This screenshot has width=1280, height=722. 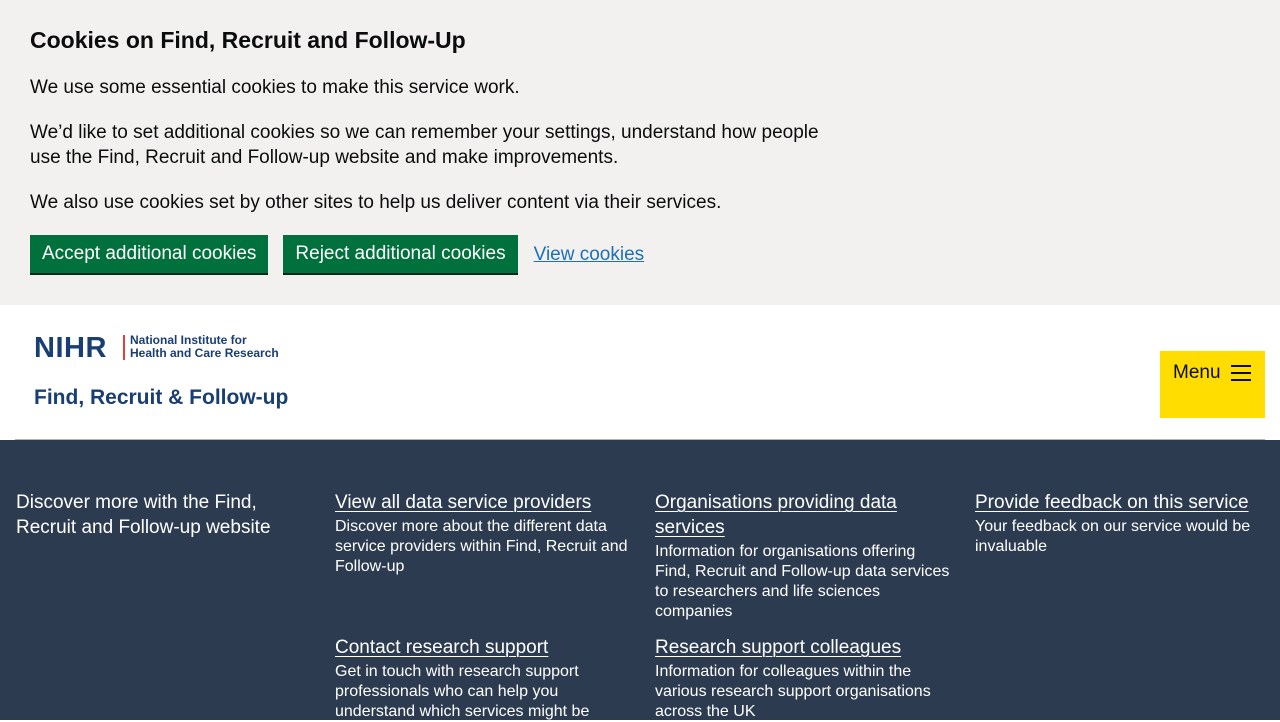 What do you see at coordinates (589, 255) in the screenshot?
I see `view-cookies-link: View cookies` at bounding box center [589, 255].